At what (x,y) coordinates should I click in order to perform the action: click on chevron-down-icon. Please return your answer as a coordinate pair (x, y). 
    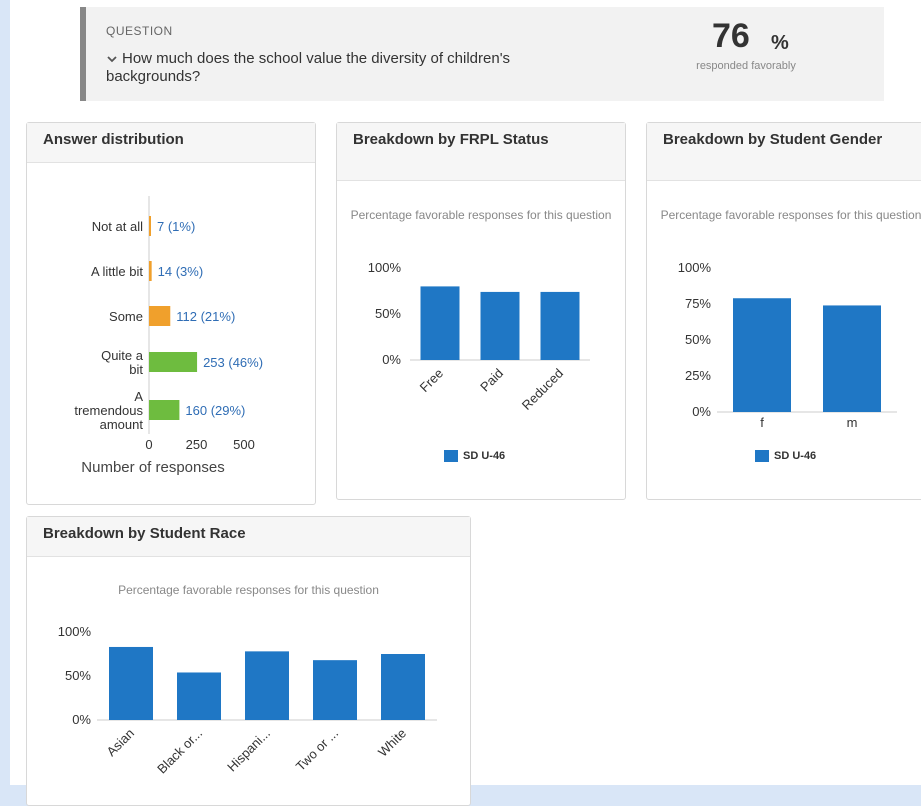
    Looking at the image, I should click on (112, 59).